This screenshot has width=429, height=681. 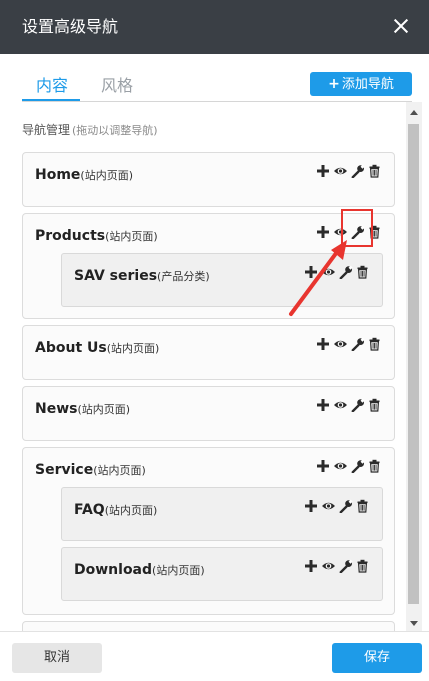 I want to click on nav-subitem-label: SAV series(产品分类), so click(x=142, y=274).